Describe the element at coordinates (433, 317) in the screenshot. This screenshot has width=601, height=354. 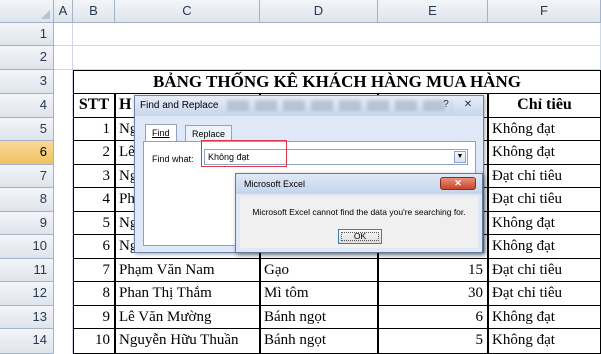
I see `qty-cell: 6` at that location.